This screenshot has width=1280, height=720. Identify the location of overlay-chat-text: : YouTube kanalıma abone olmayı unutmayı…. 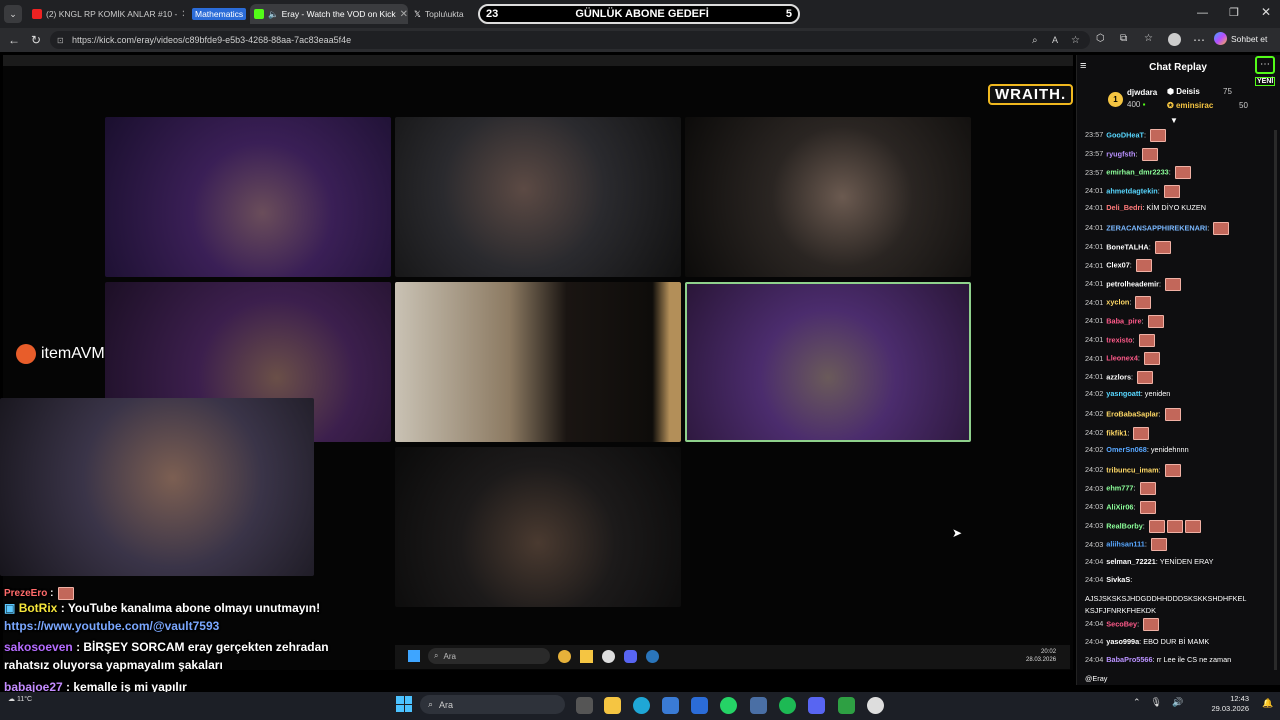
(190, 608).